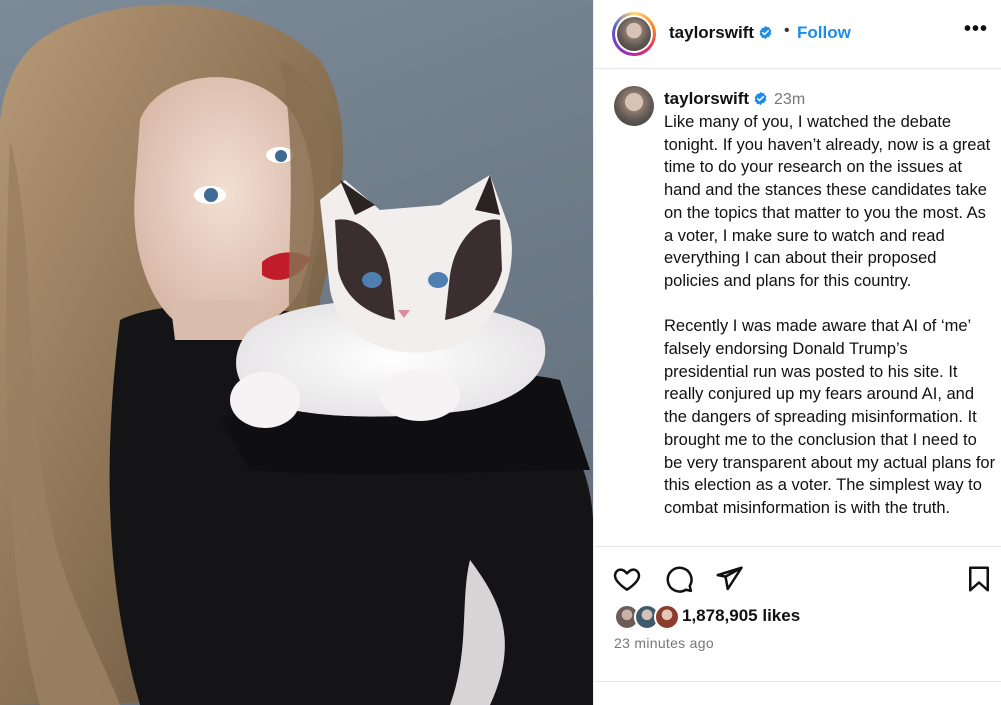 This screenshot has height=705, width=1001. I want to click on follow-button: Follow, so click(824, 33).